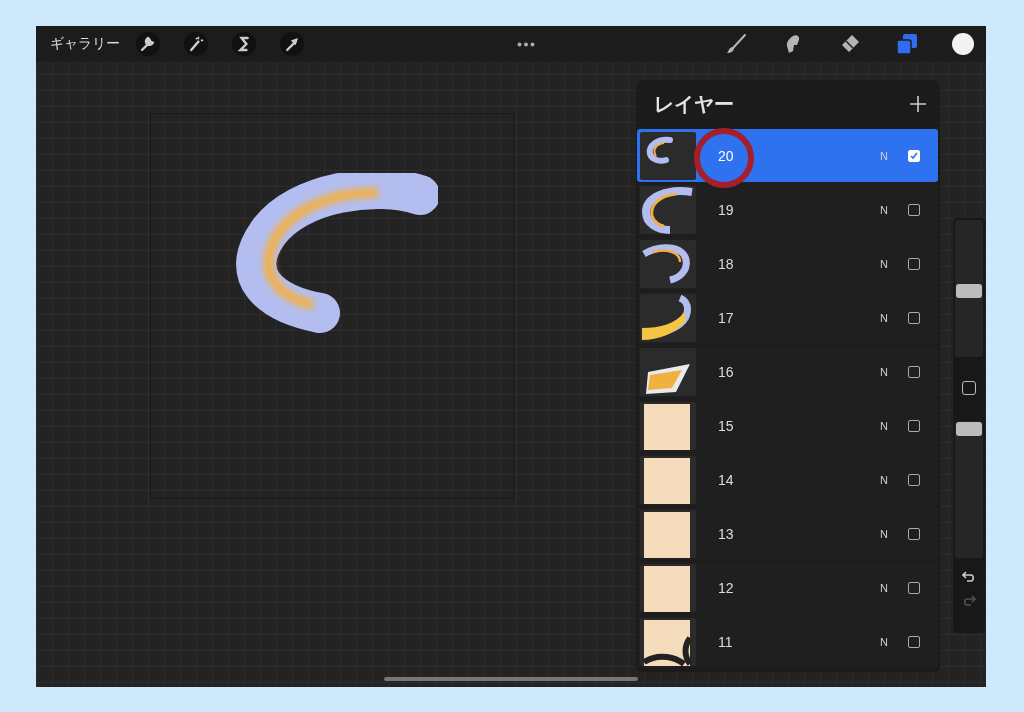 This screenshot has height=712, width=1024. What do you see at coordinates (907, 44) in the screenshot?
I see `layers-icon` at bounding box center [907, 44].